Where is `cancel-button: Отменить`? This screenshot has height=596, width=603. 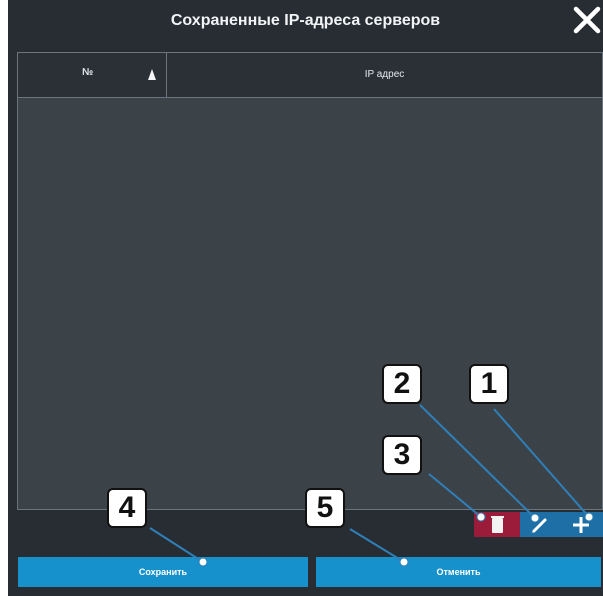 cancel-button: Отменить is located at coordinates (458, 572).